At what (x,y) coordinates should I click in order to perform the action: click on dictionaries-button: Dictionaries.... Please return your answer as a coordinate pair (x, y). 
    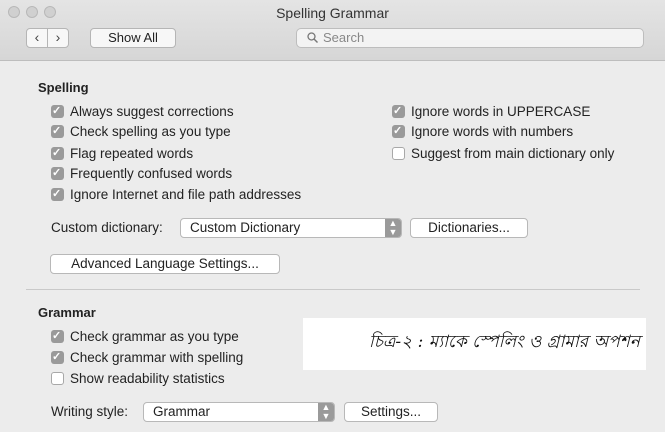
    Looking at the image, I should click on (469, 228).